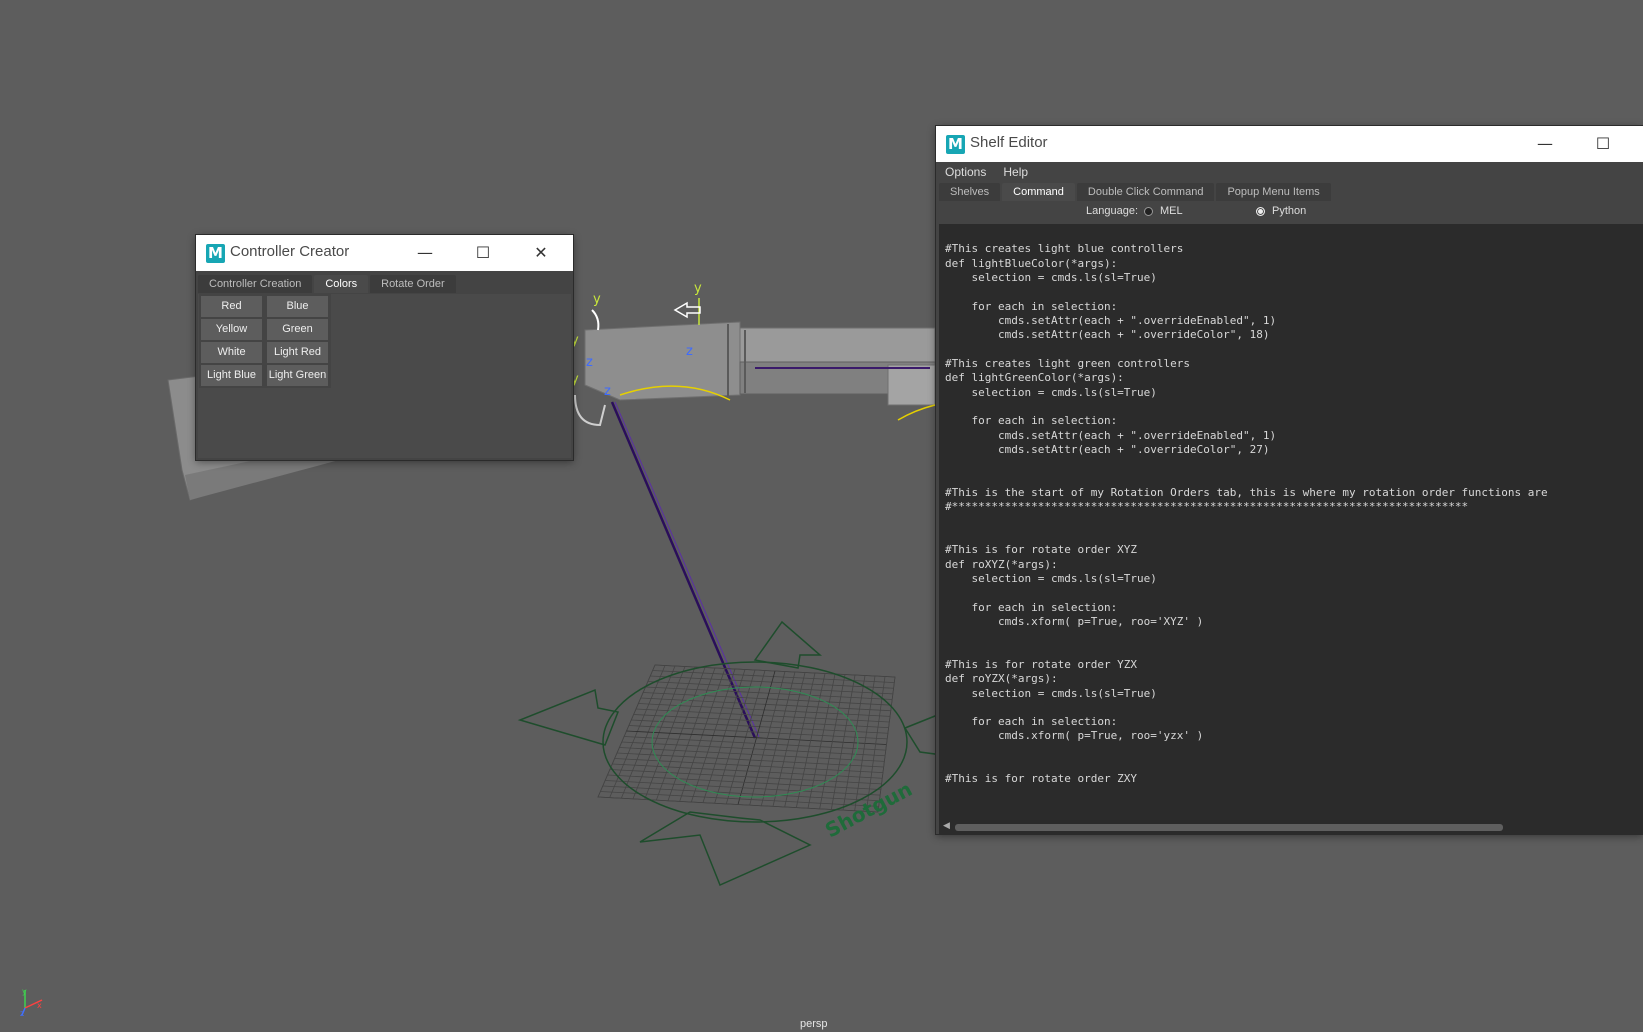 This screenshot has width=1643, height=1032. I want to click on shelf-editor-titlebar: M Shelf Editor — ☐, so click(1289, 144).